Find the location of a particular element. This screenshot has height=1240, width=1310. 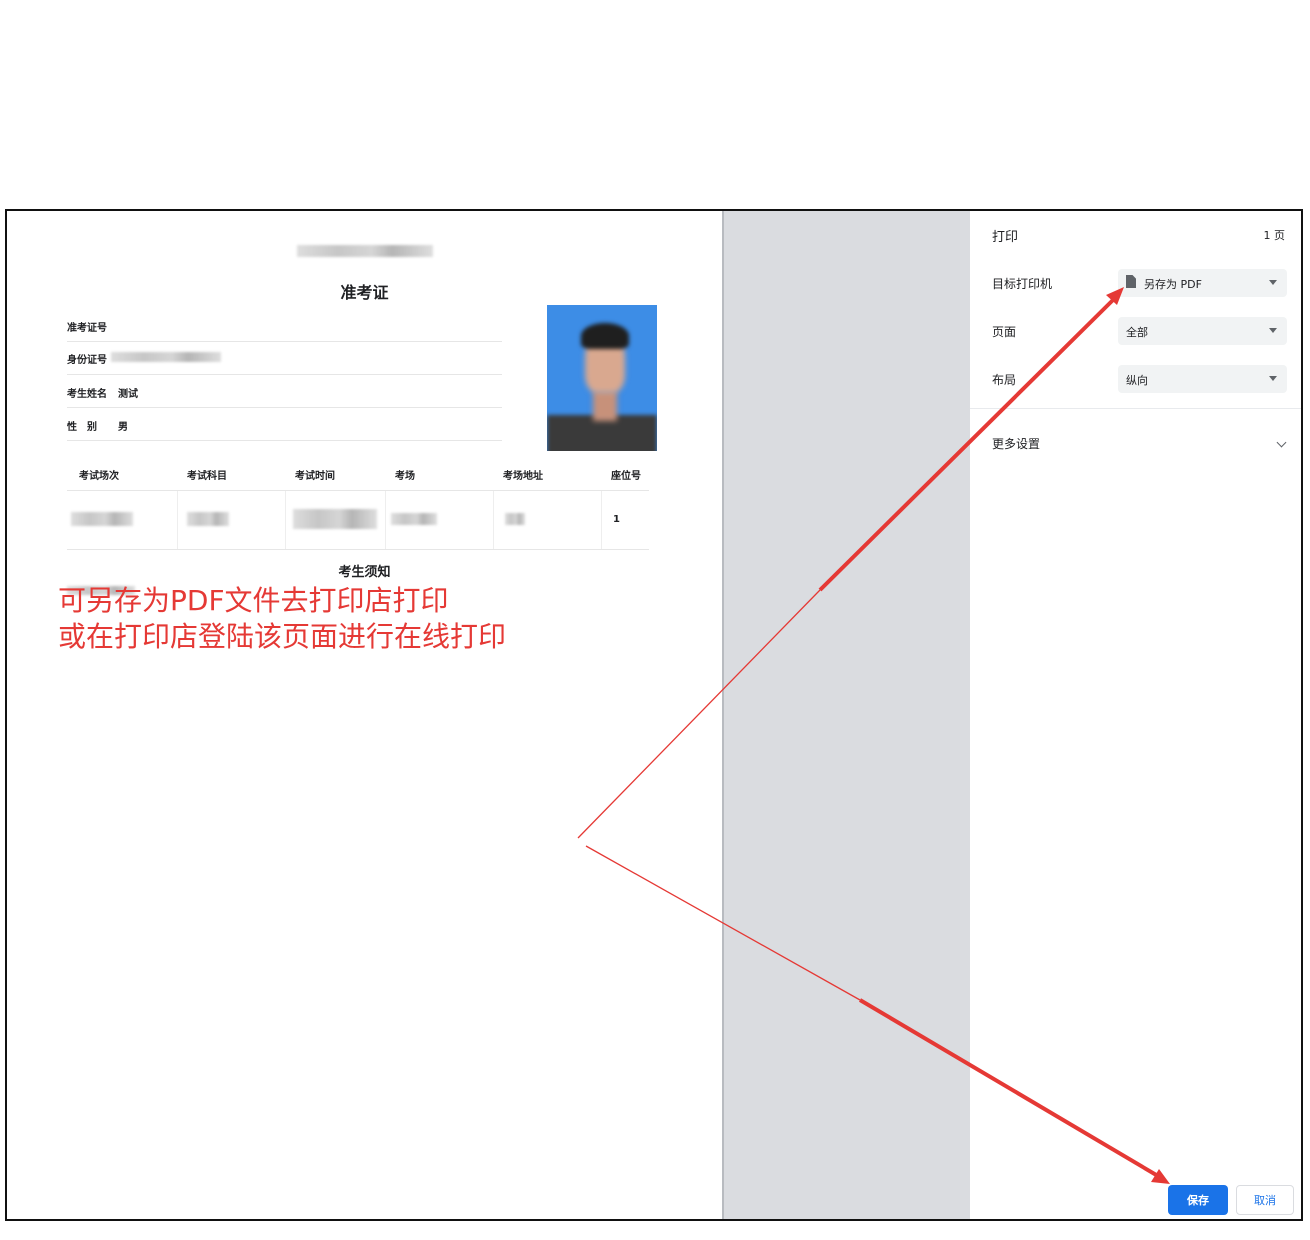

layout-select: 纵向 is located at coordinates (1202, 379).